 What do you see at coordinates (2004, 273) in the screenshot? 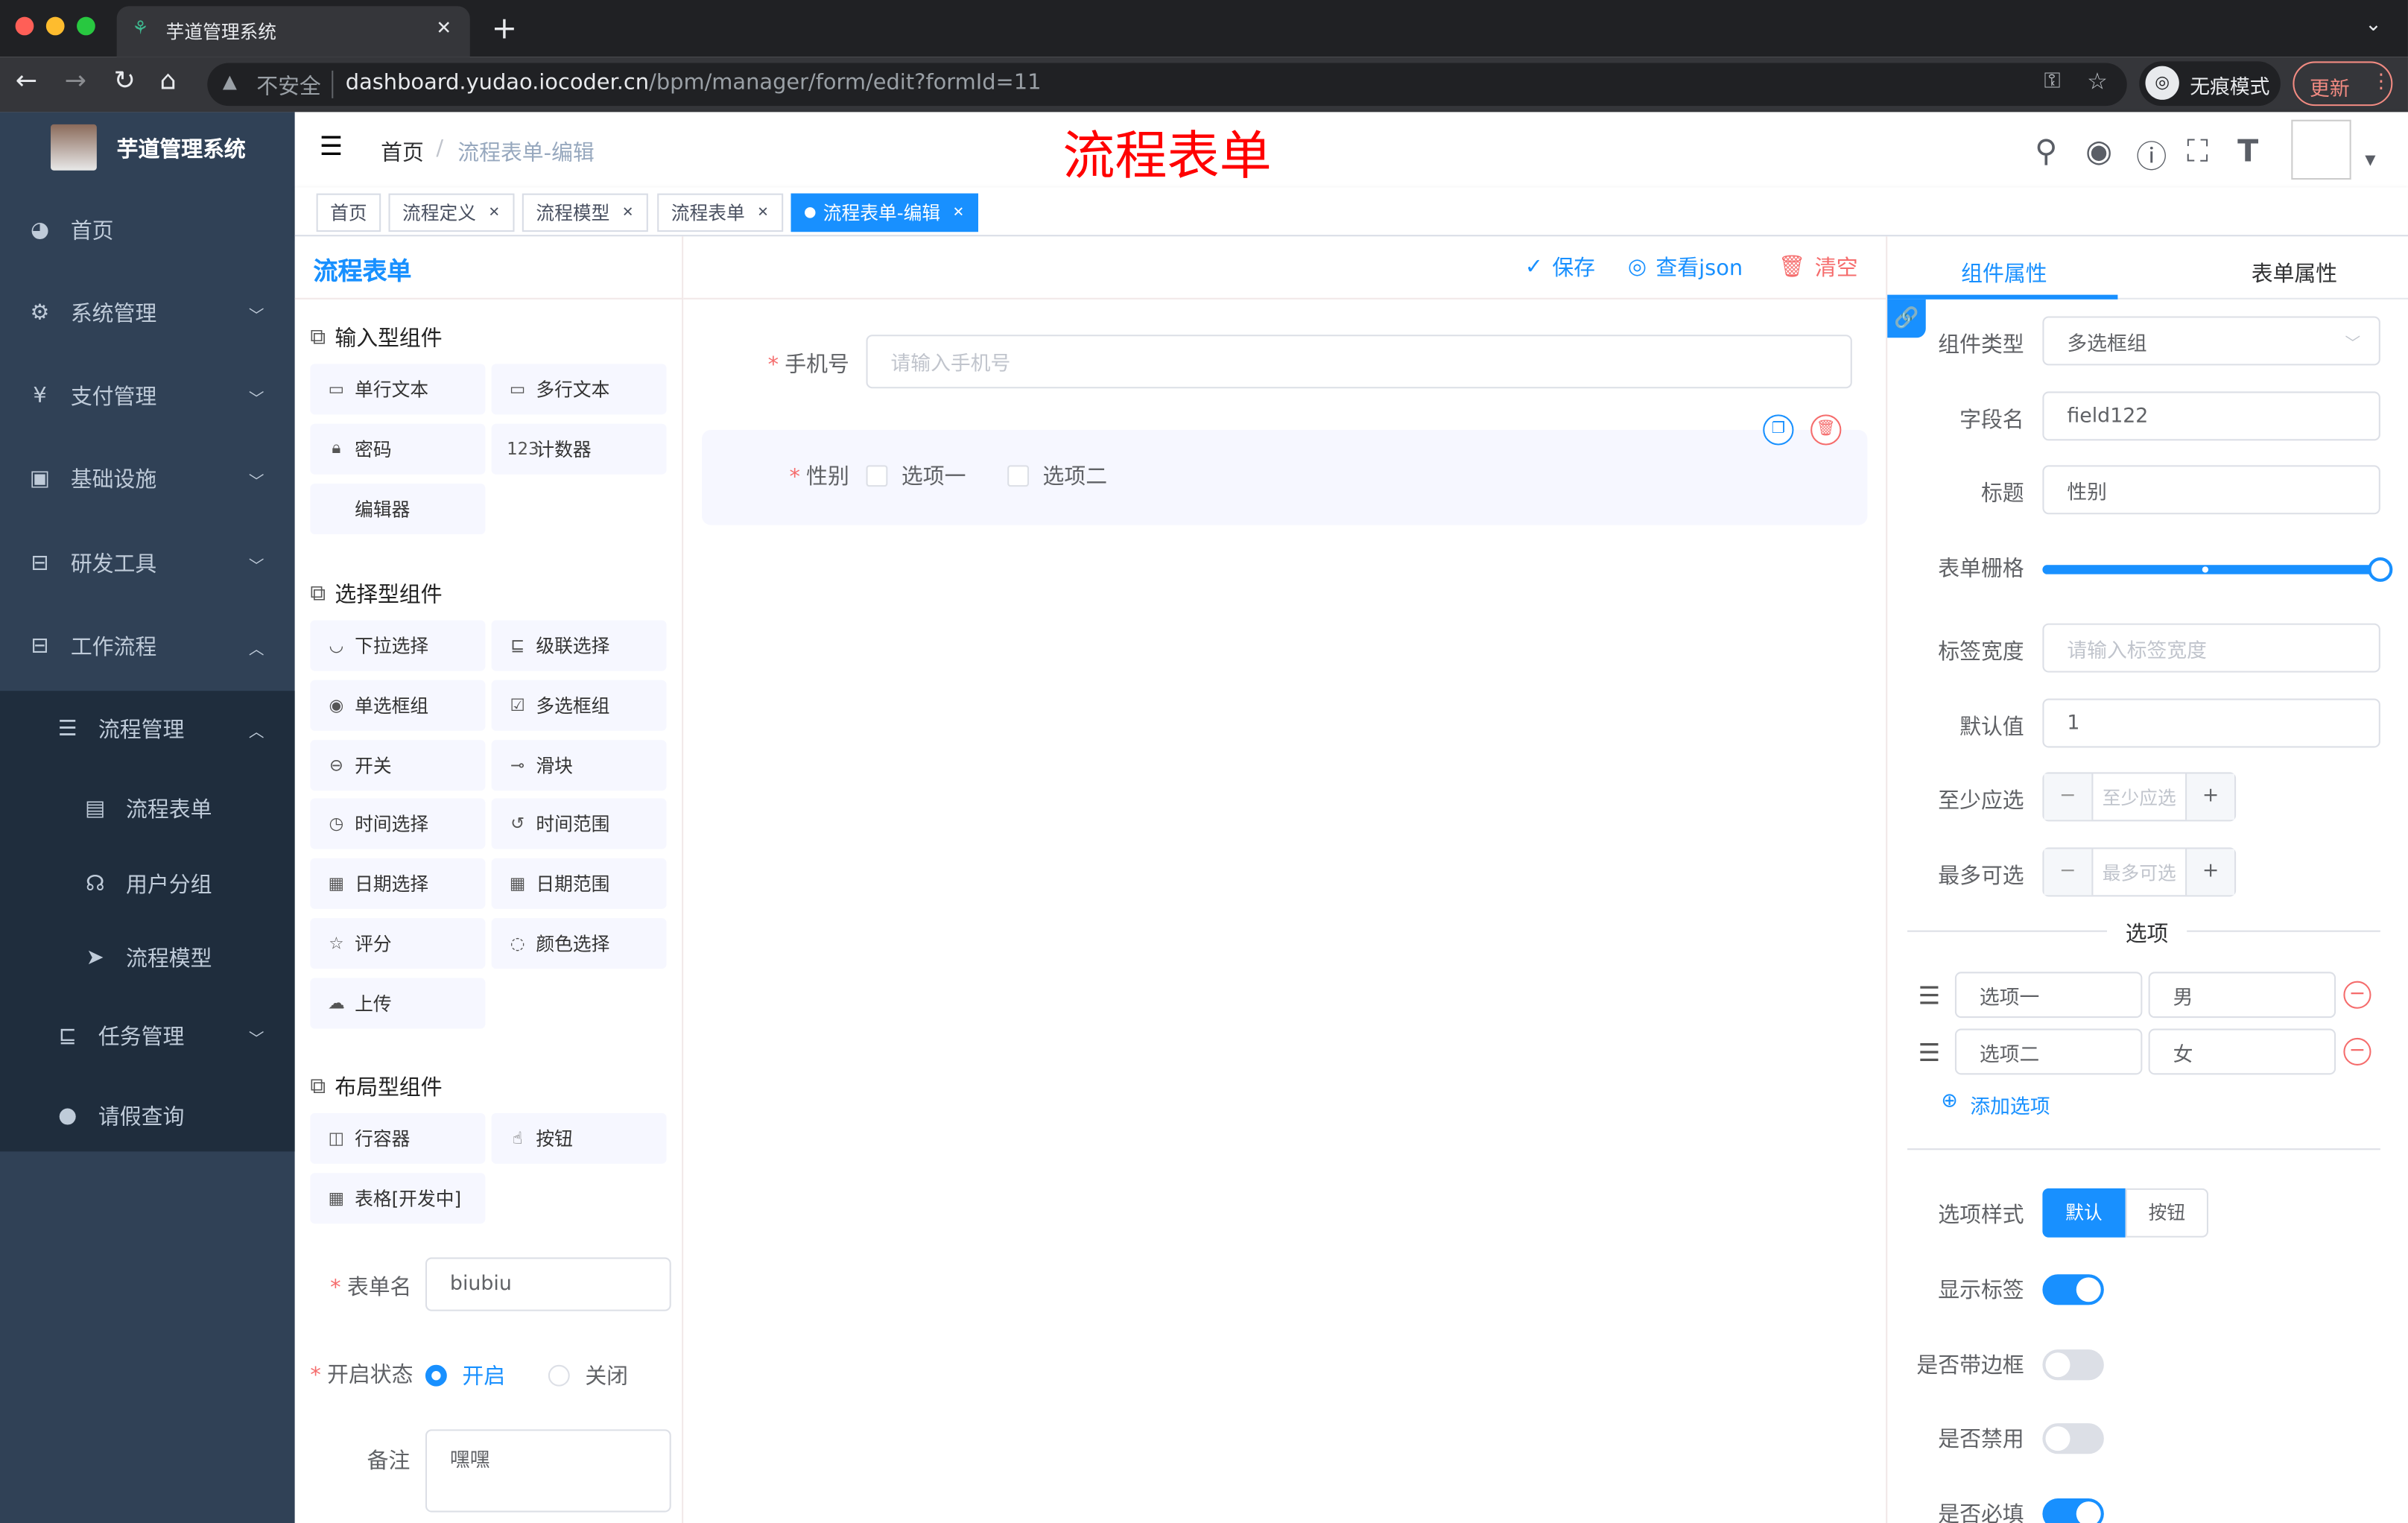
I see `tab-component-props: 组件属性` at bounding box center [2004, 273].